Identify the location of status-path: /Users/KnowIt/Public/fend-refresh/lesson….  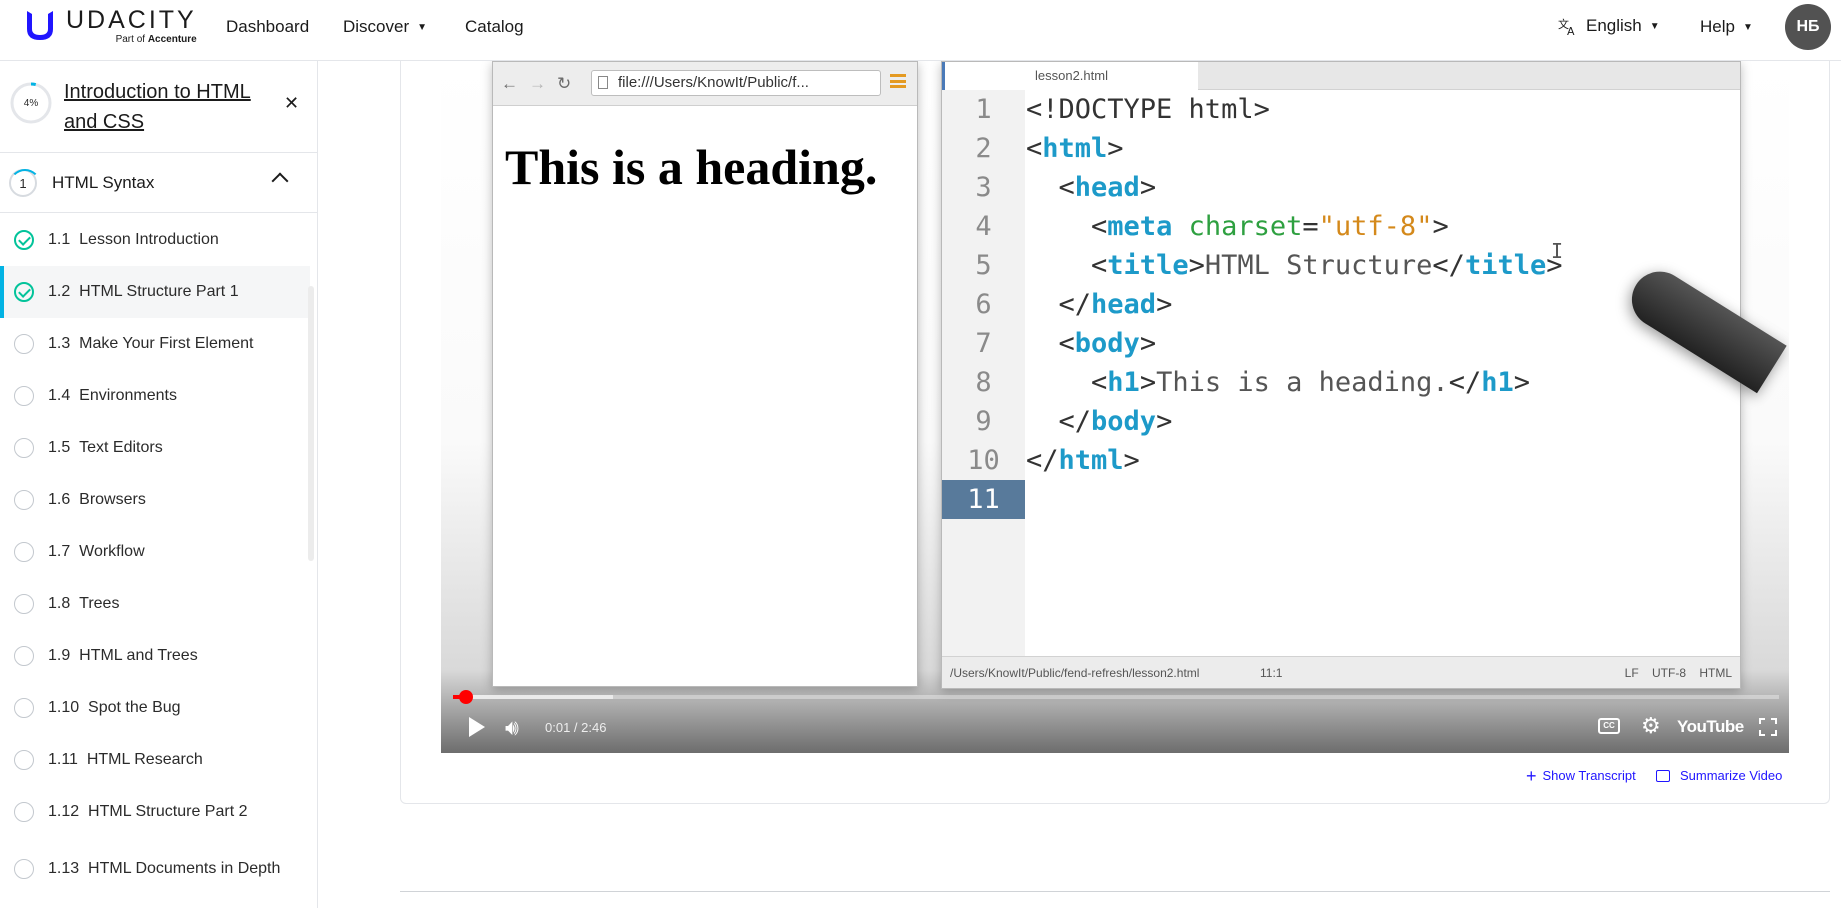
(1075, 673).